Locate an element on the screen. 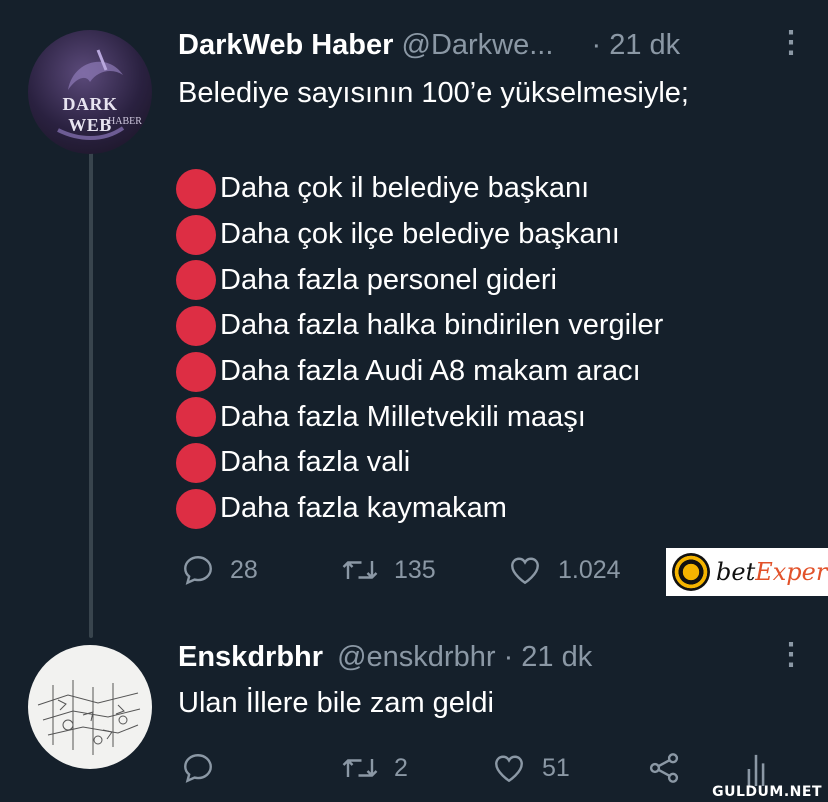  author-name: DarkWeb Haber is located at coordinates (285, 45).